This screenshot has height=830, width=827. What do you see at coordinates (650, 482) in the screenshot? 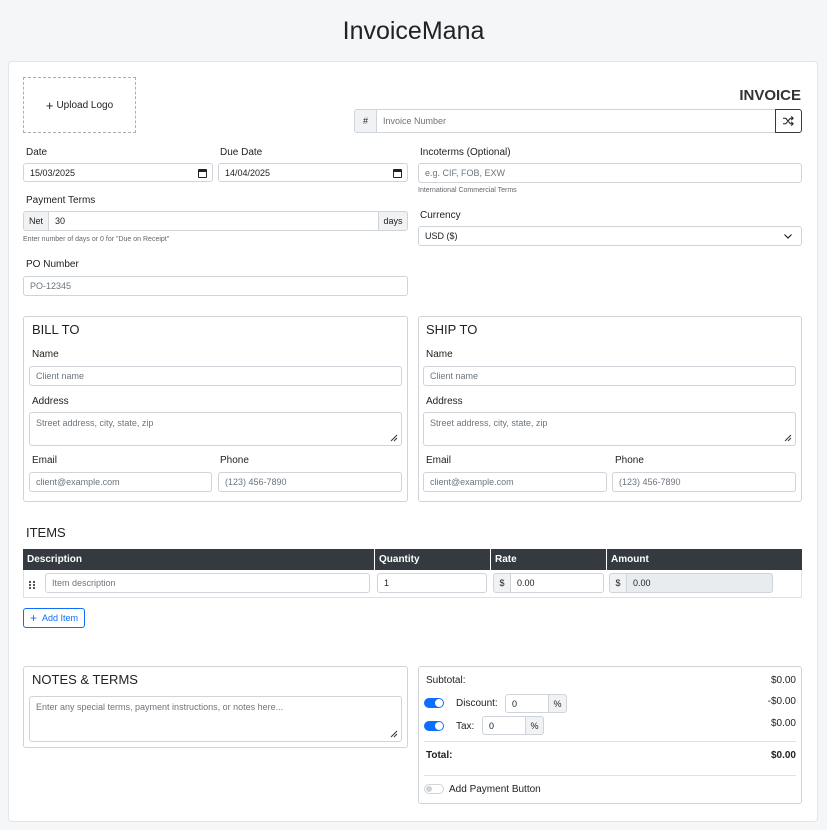
I see `ship-to-phone-placeholder: (123) 456-7890` at bounding box center [650, 482].